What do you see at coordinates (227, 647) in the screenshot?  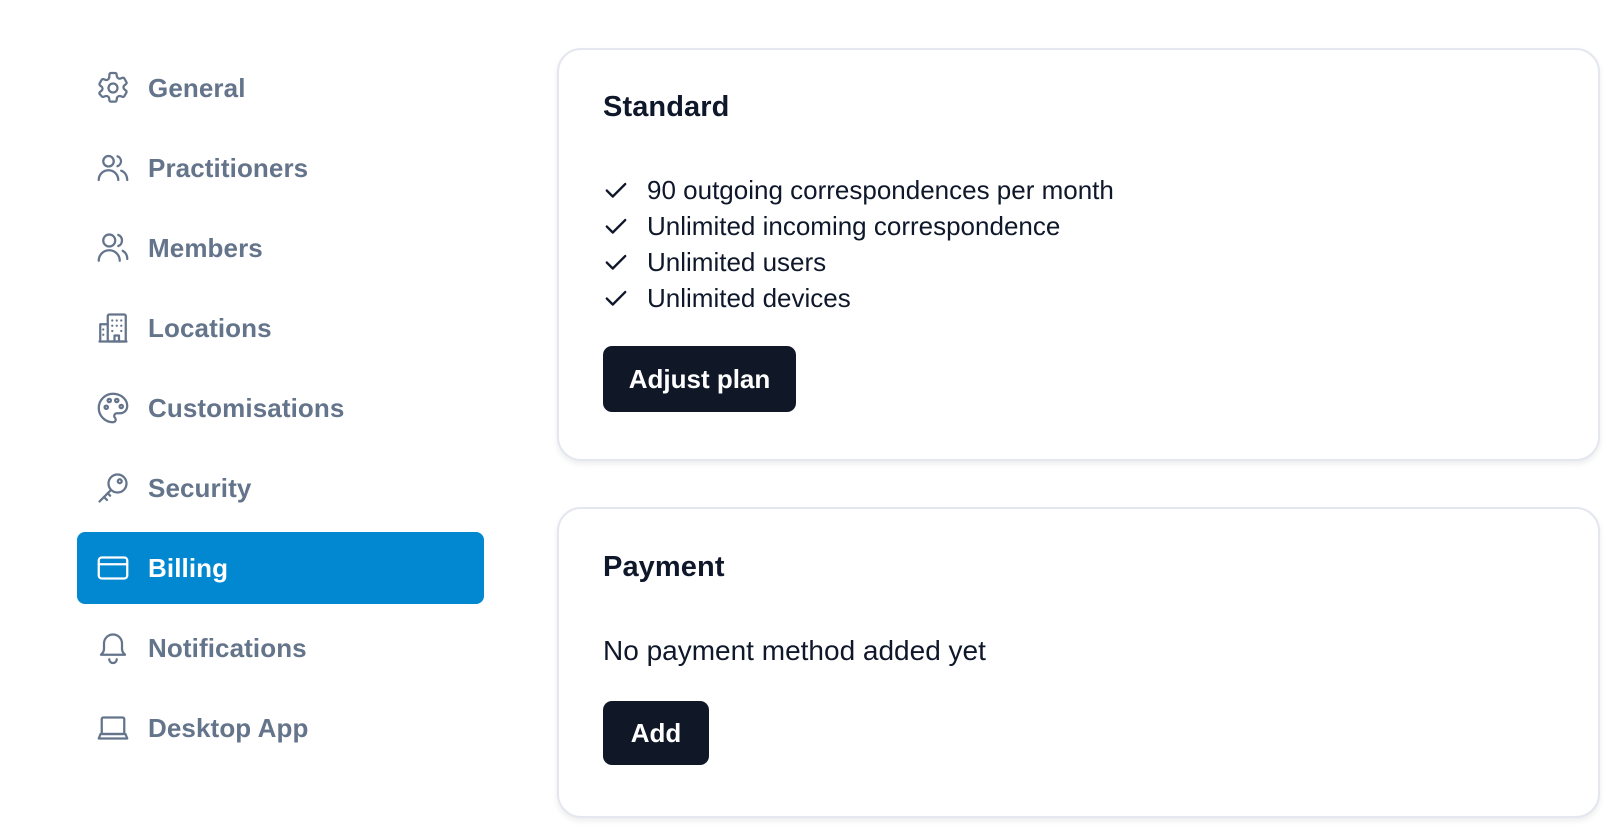 I see `sidebar-item-label: Notifications` at bounding box center [227, 647].